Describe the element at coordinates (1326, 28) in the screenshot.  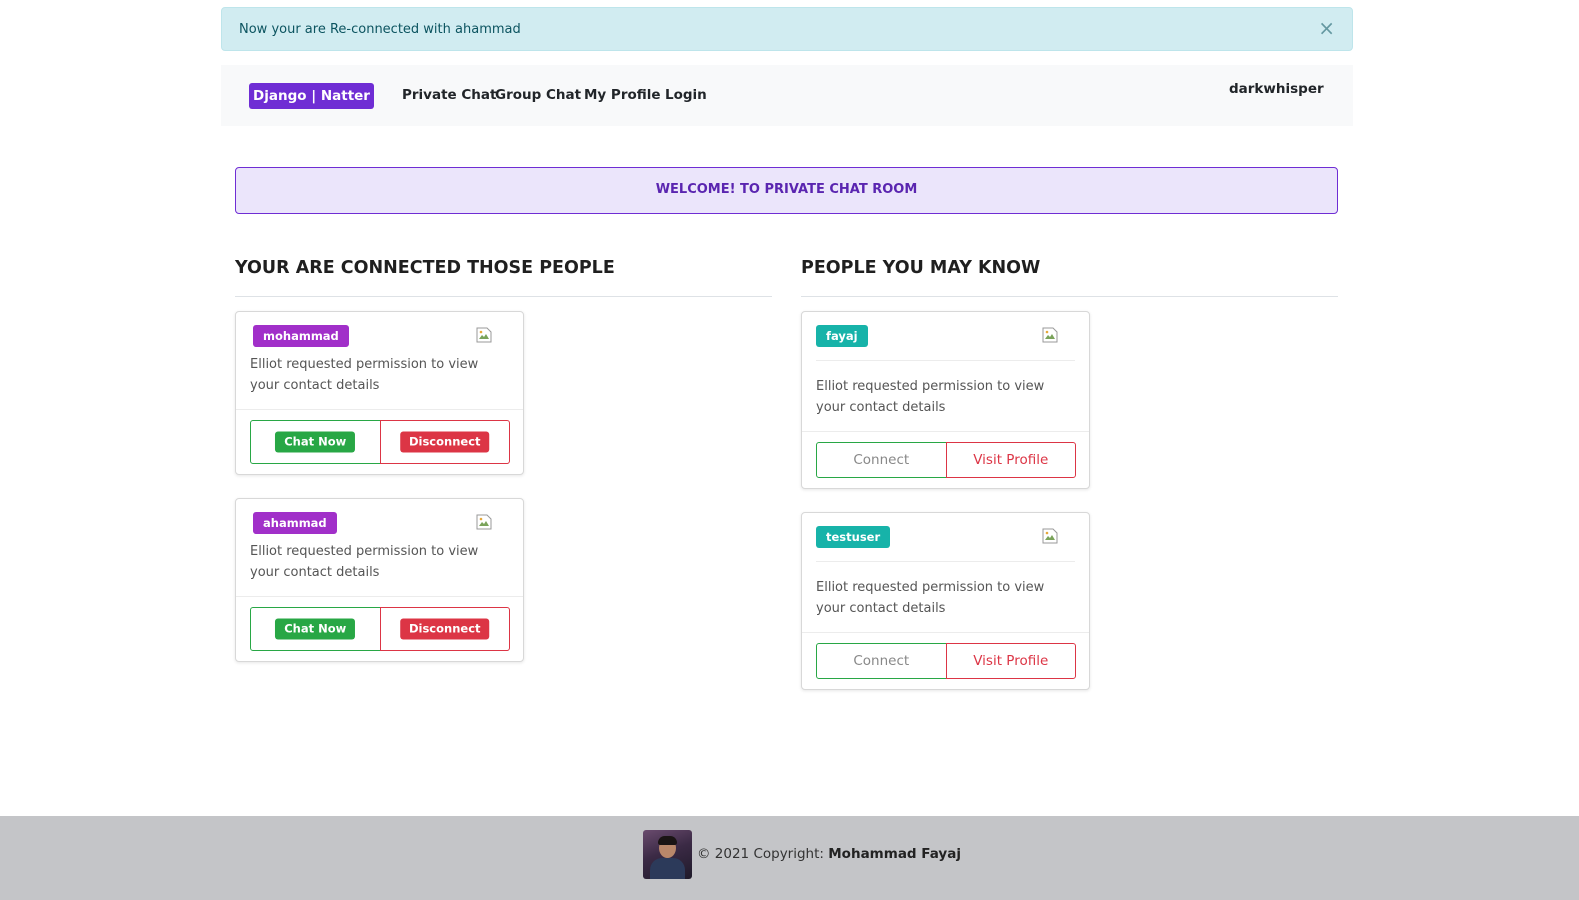
I see `close-icon: ×` at that location.